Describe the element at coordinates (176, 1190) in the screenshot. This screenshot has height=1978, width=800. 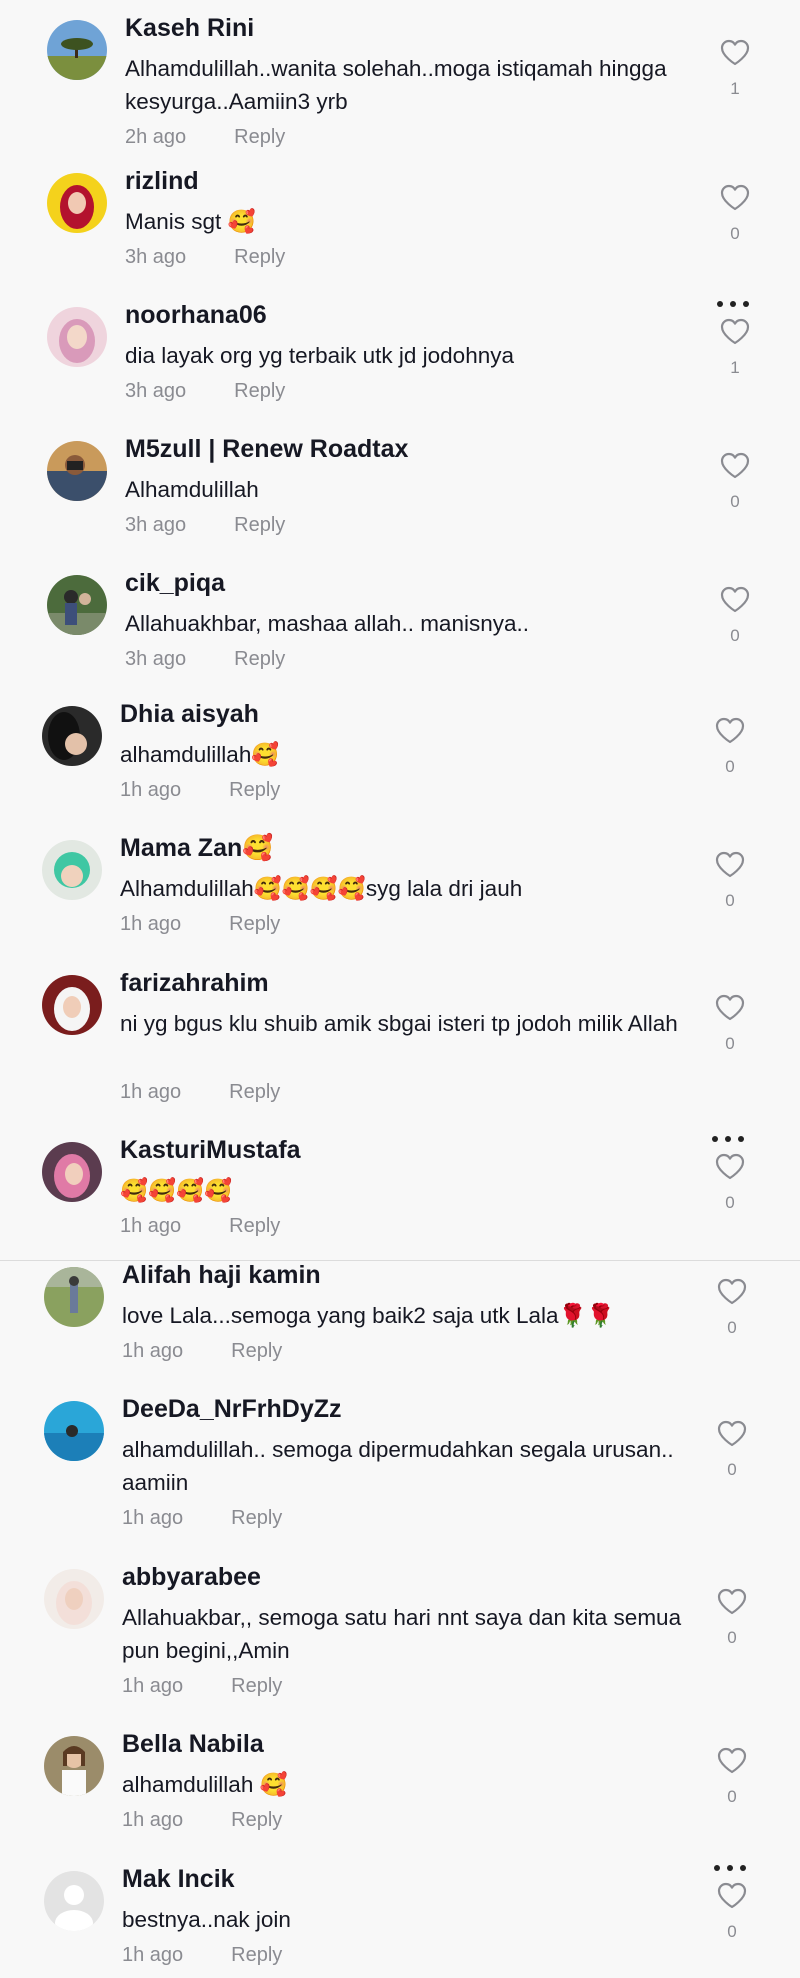
I see `comment-text: 🥰🥰🥰🥰` at that location.